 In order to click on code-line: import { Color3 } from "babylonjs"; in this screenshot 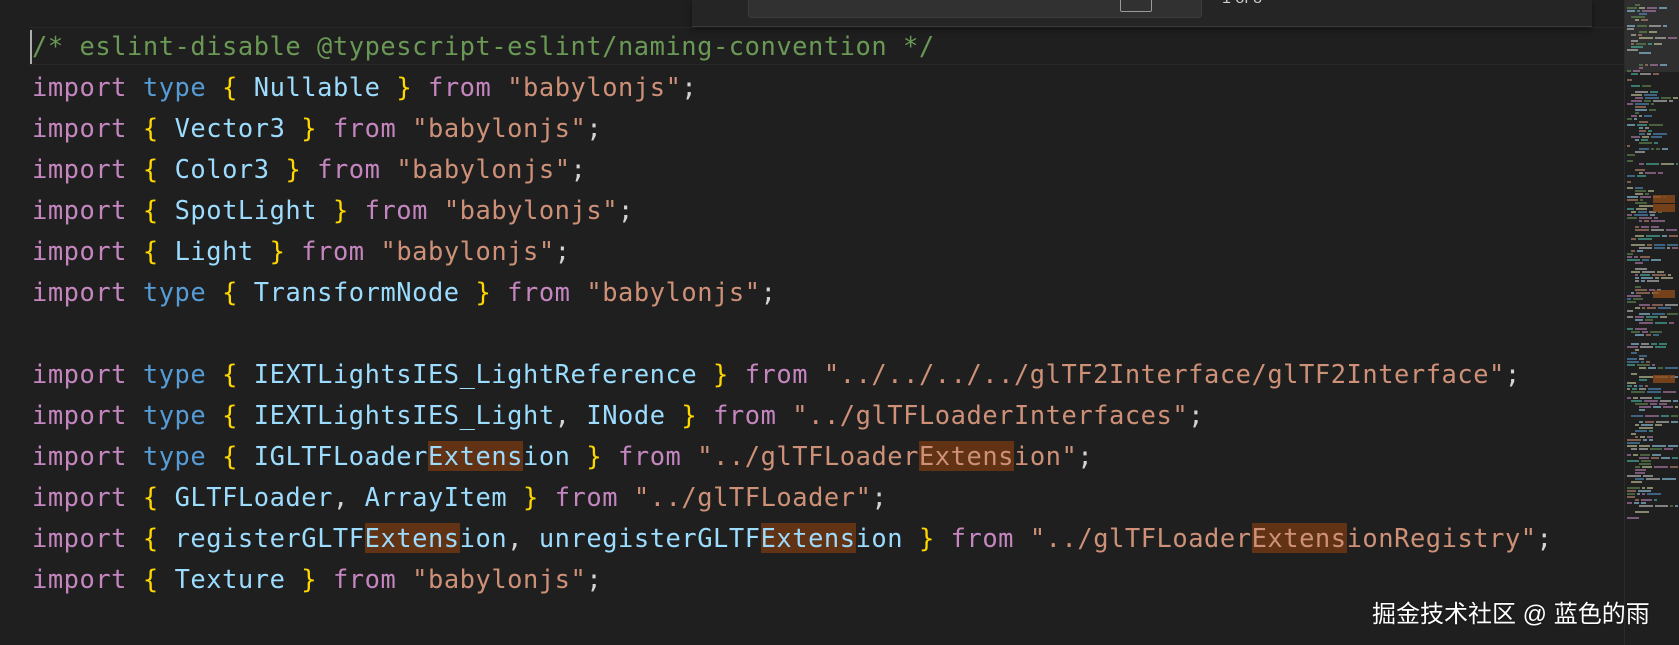, I will do `click(792, 169)`.